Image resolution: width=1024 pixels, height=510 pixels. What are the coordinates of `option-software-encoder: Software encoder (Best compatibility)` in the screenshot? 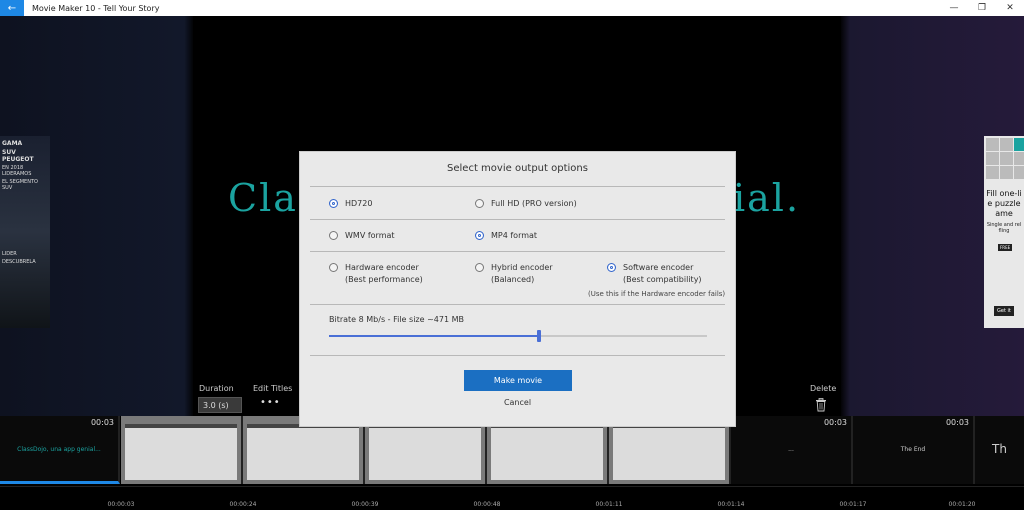 It's located at (654, 274).